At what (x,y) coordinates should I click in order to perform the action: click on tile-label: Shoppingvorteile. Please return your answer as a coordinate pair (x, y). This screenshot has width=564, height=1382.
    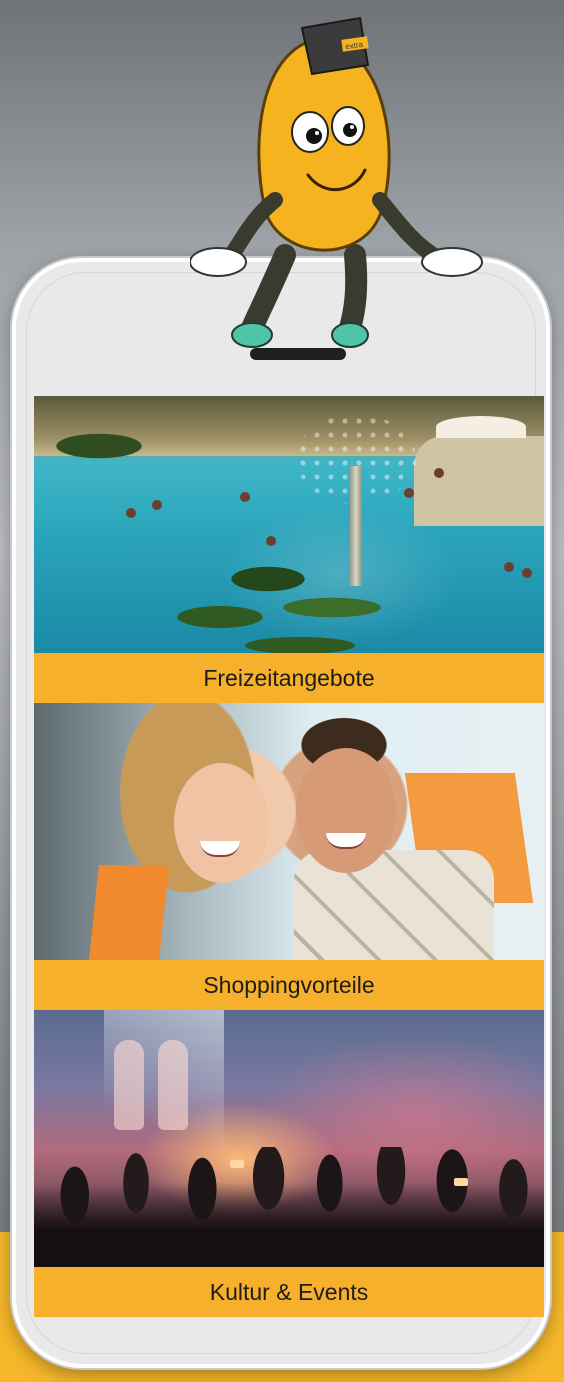
    Looking at the image, I should click on (289, 985).